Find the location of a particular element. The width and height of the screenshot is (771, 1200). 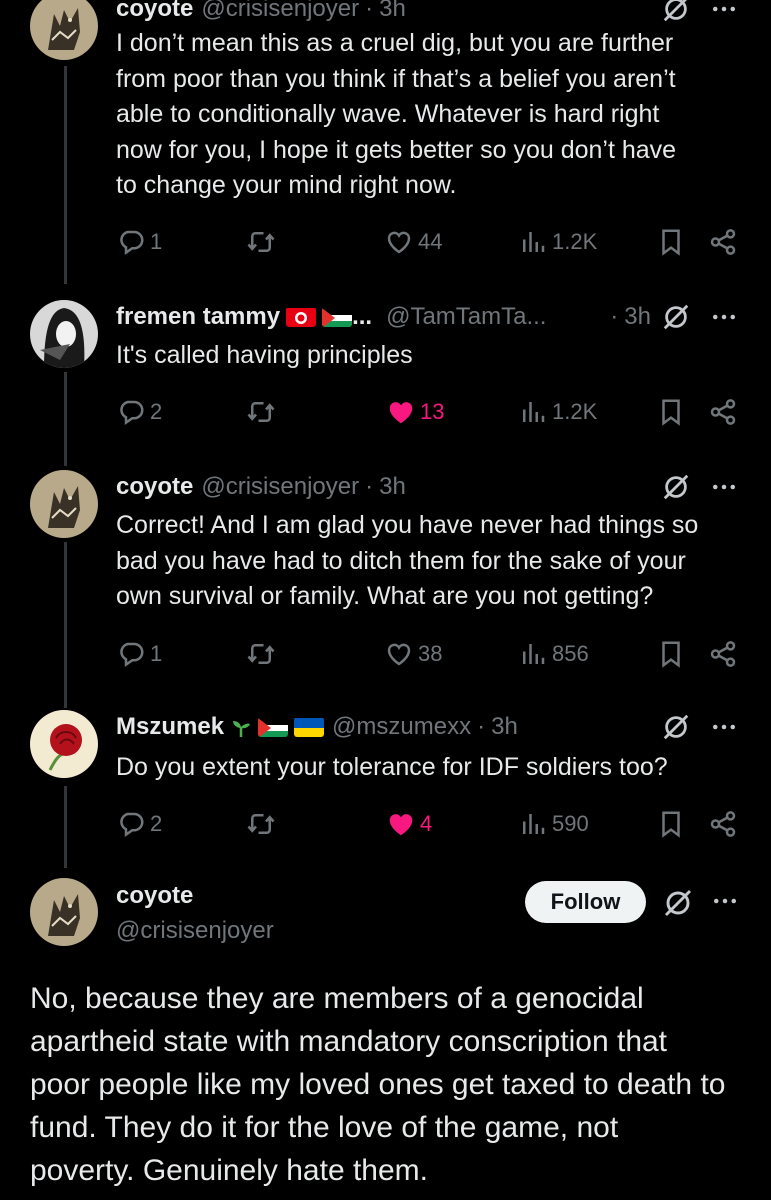

author-name: Mszumek is located at coordinates (170, 727).